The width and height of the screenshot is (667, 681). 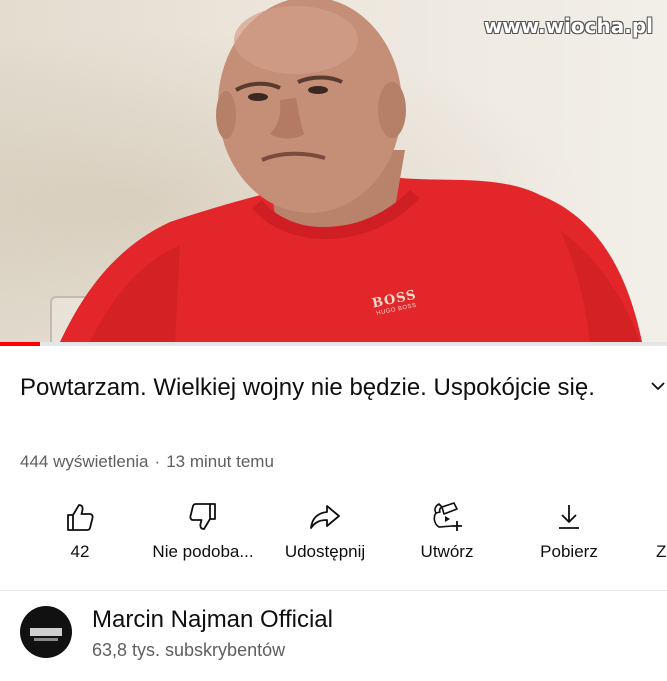 What do you see at coordinates (80, 517) in the screenshot?
I see `thumbs-up-icon` at bounding box center [80, 517].